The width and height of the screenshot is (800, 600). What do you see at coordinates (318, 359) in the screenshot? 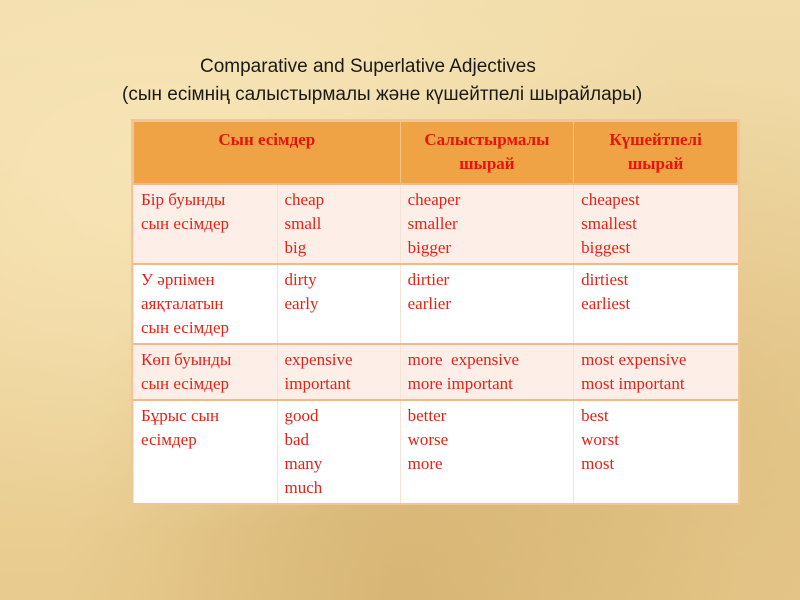
I see `cell-line: expensive` at bounding box center [318, 359].